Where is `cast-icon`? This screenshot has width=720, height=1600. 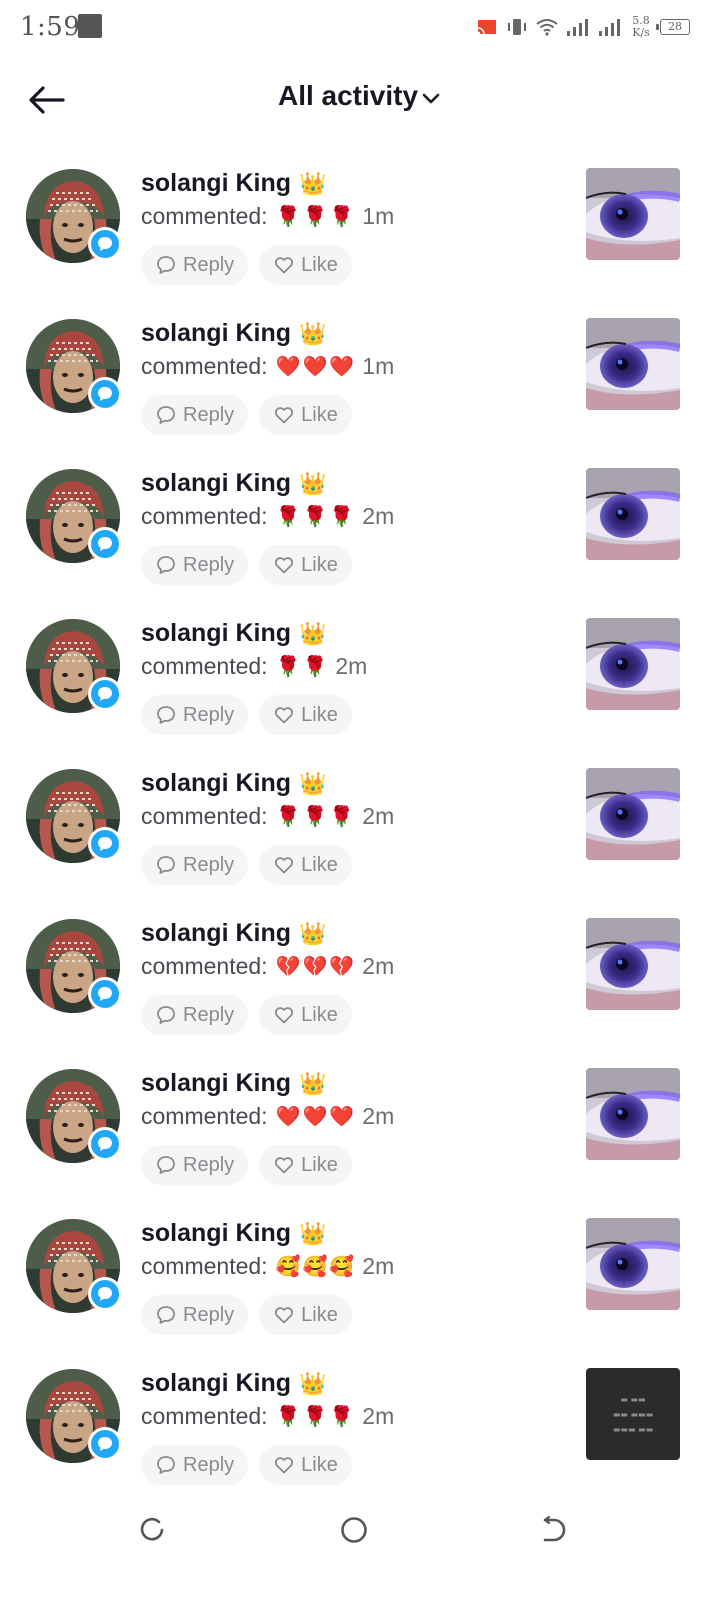
cast-icon is located at coordinates (486, 27).